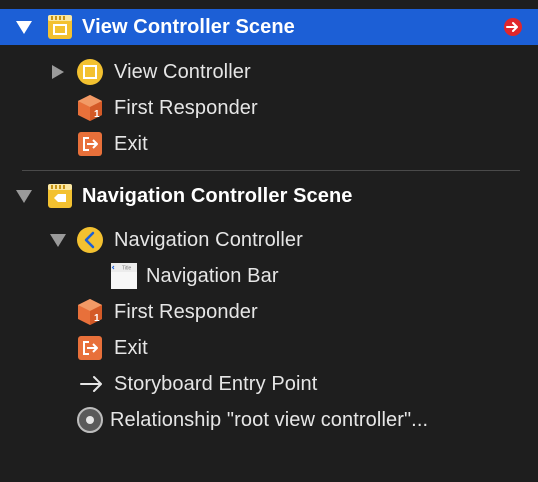  I want to click on outline-item-storyboard-entry-point: Storyboard Entry Point, so click(269, 384).